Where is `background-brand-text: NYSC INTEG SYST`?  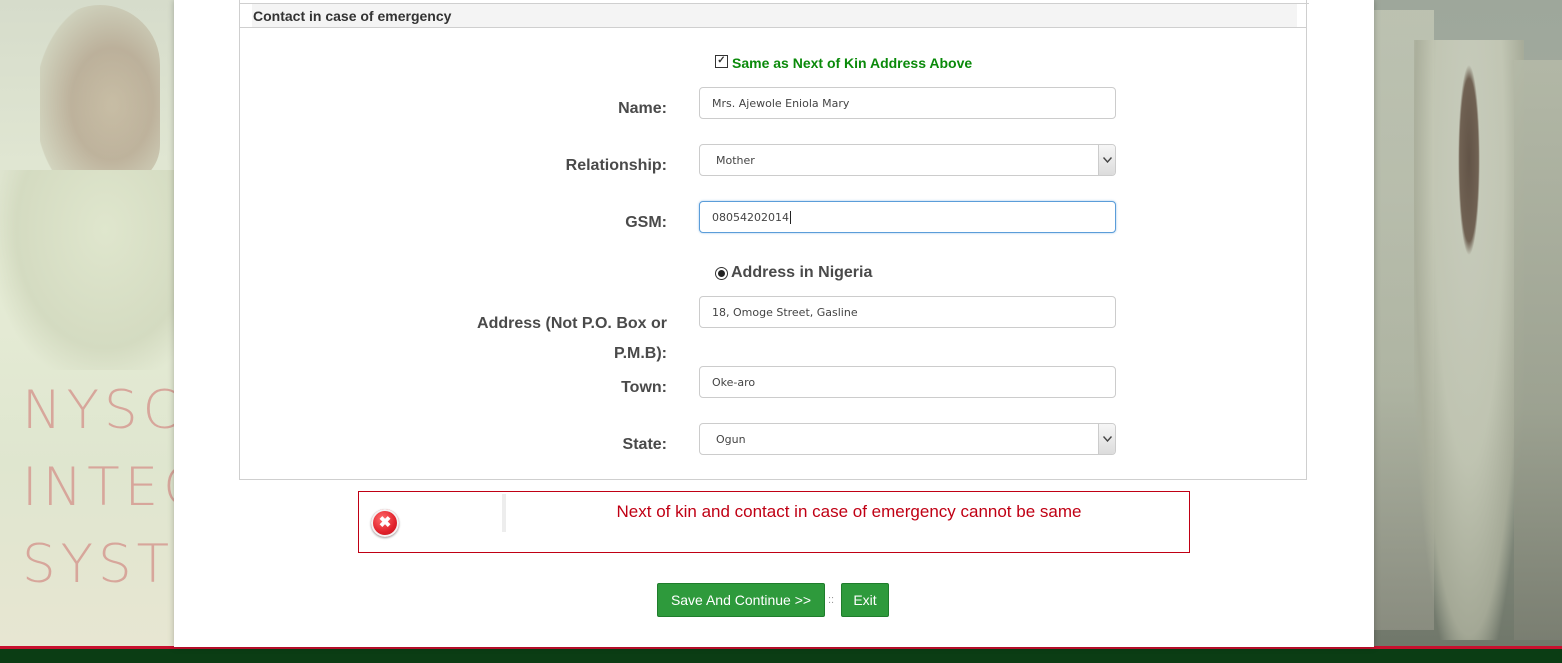 background-brand-text: NYSC INTEG SYST is located at coordinates (98, 487).